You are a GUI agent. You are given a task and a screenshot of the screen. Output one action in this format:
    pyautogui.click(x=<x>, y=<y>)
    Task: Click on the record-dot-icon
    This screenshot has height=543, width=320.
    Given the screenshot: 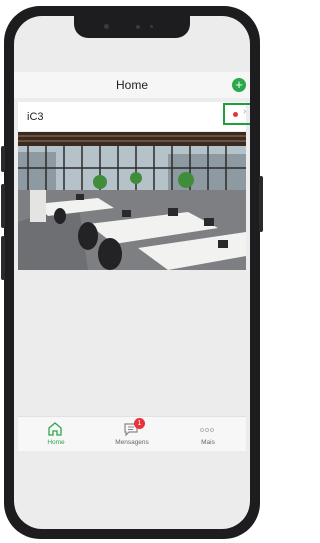 What is the action you would take?
    pyautogui.click(x=235, y=114)
    